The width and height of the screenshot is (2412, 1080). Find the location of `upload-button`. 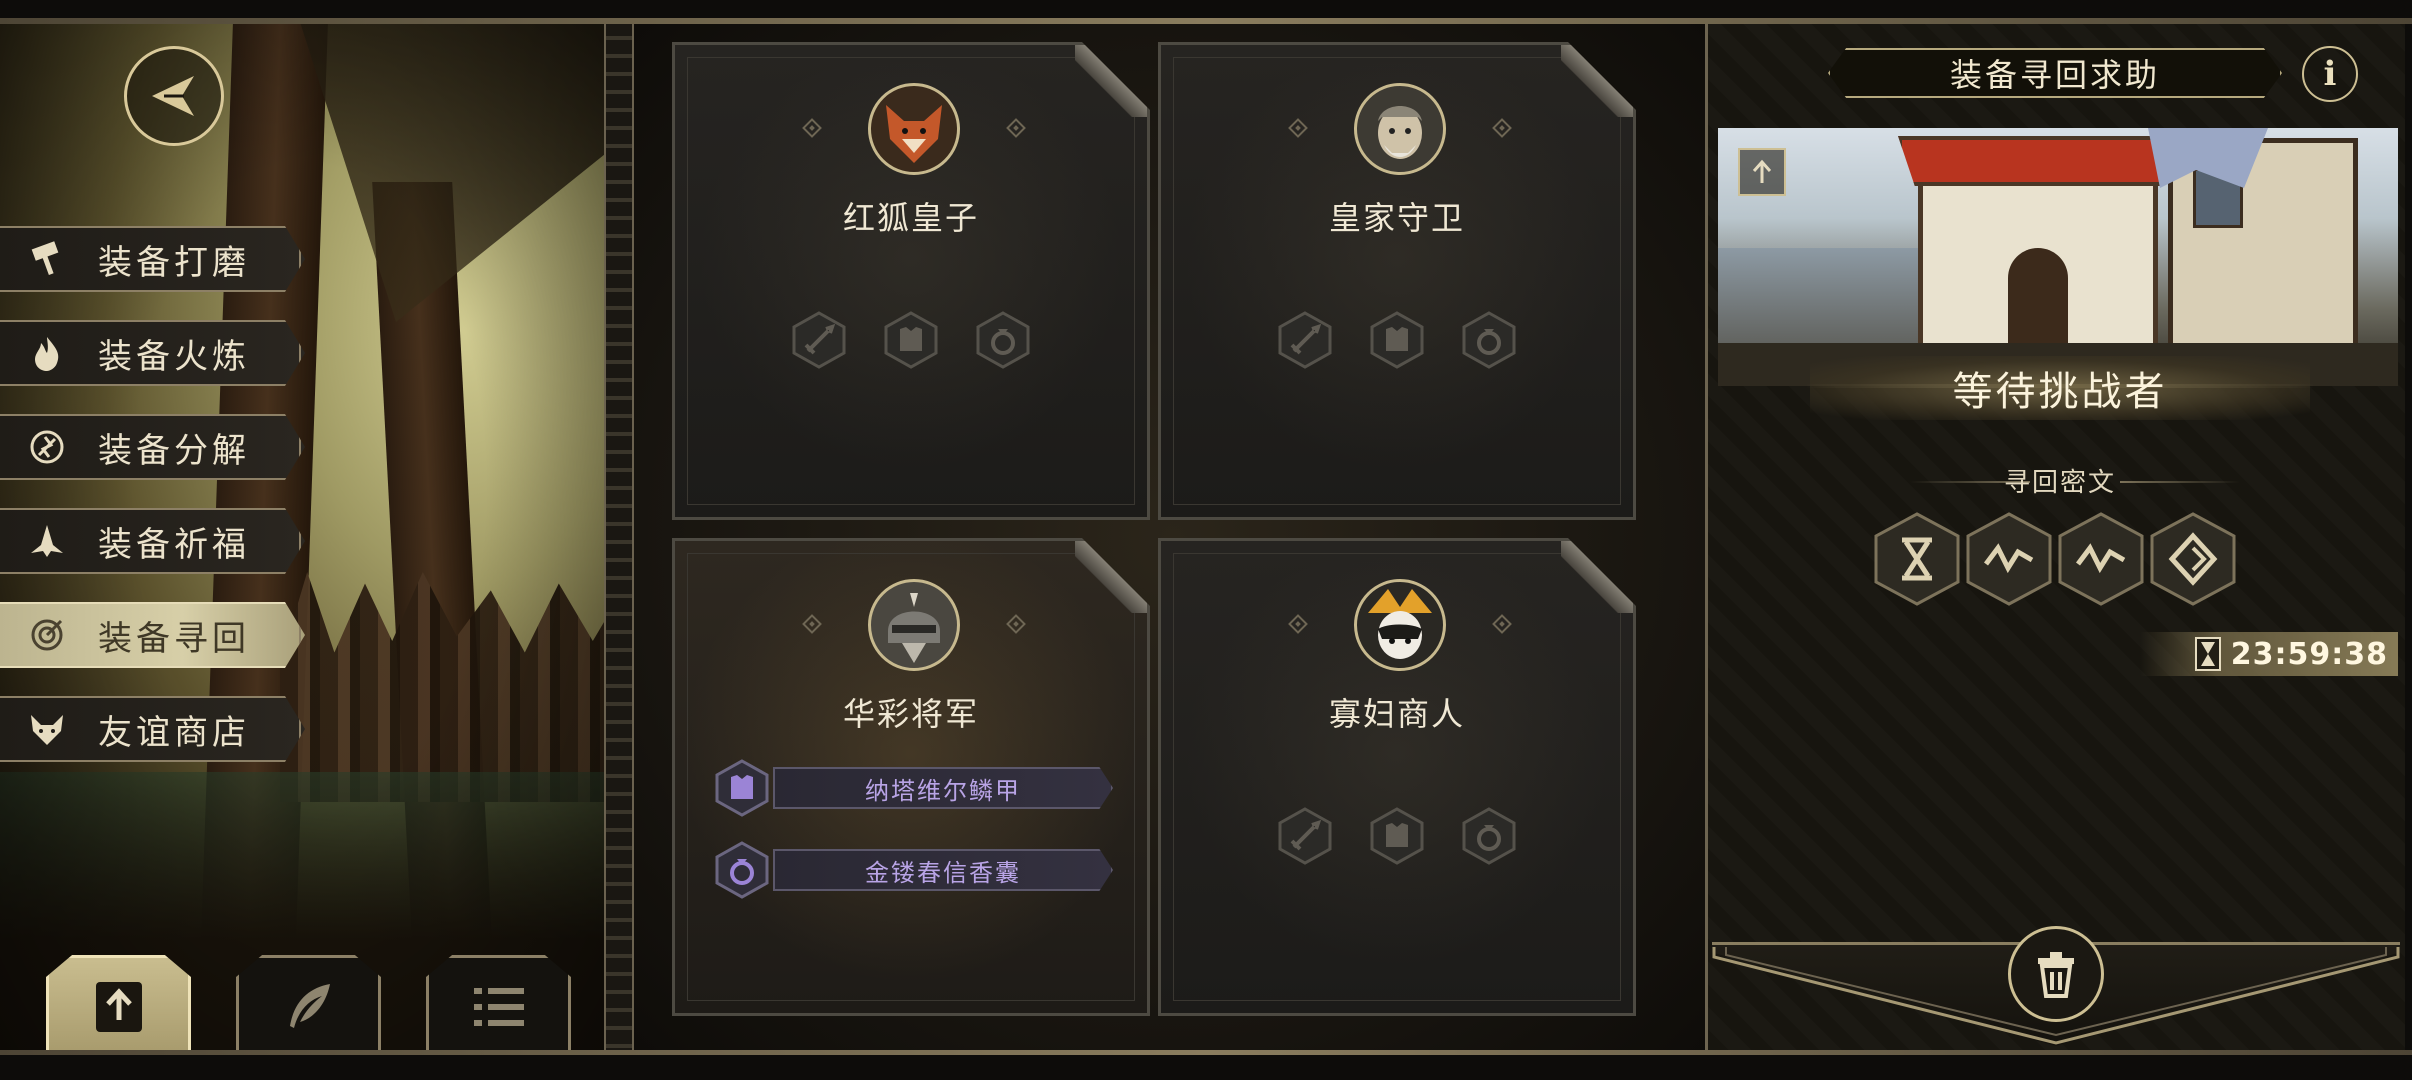

upload-button is located at coordinates (118, 1005).